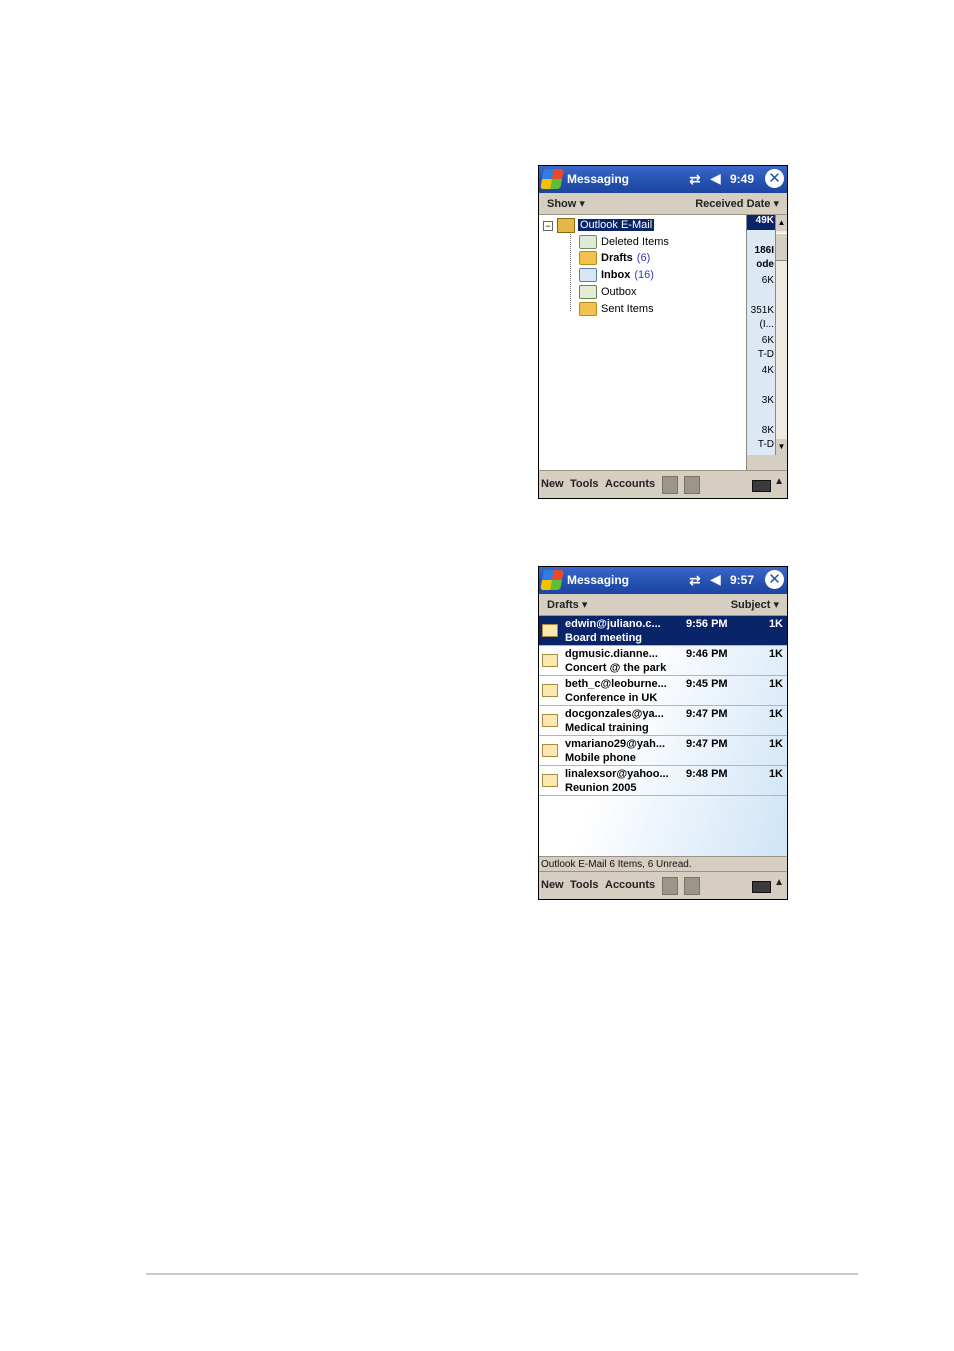 The width and height of the screenshot is (954, 1351). What do you see at coordinates (742, 179) in the screenshot?
I see `clock: 9:49` at bounding box center [742, 179].